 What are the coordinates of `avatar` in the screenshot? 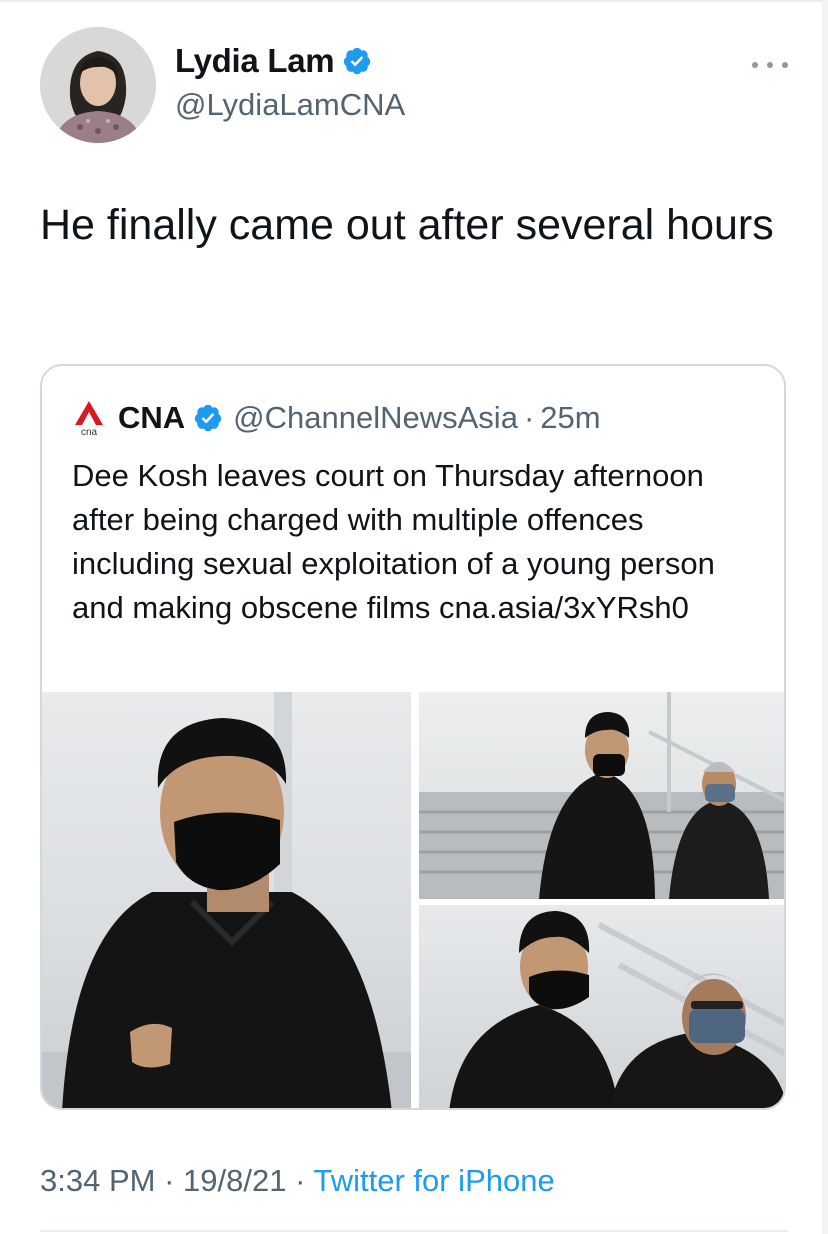 It's located at (98, 85).